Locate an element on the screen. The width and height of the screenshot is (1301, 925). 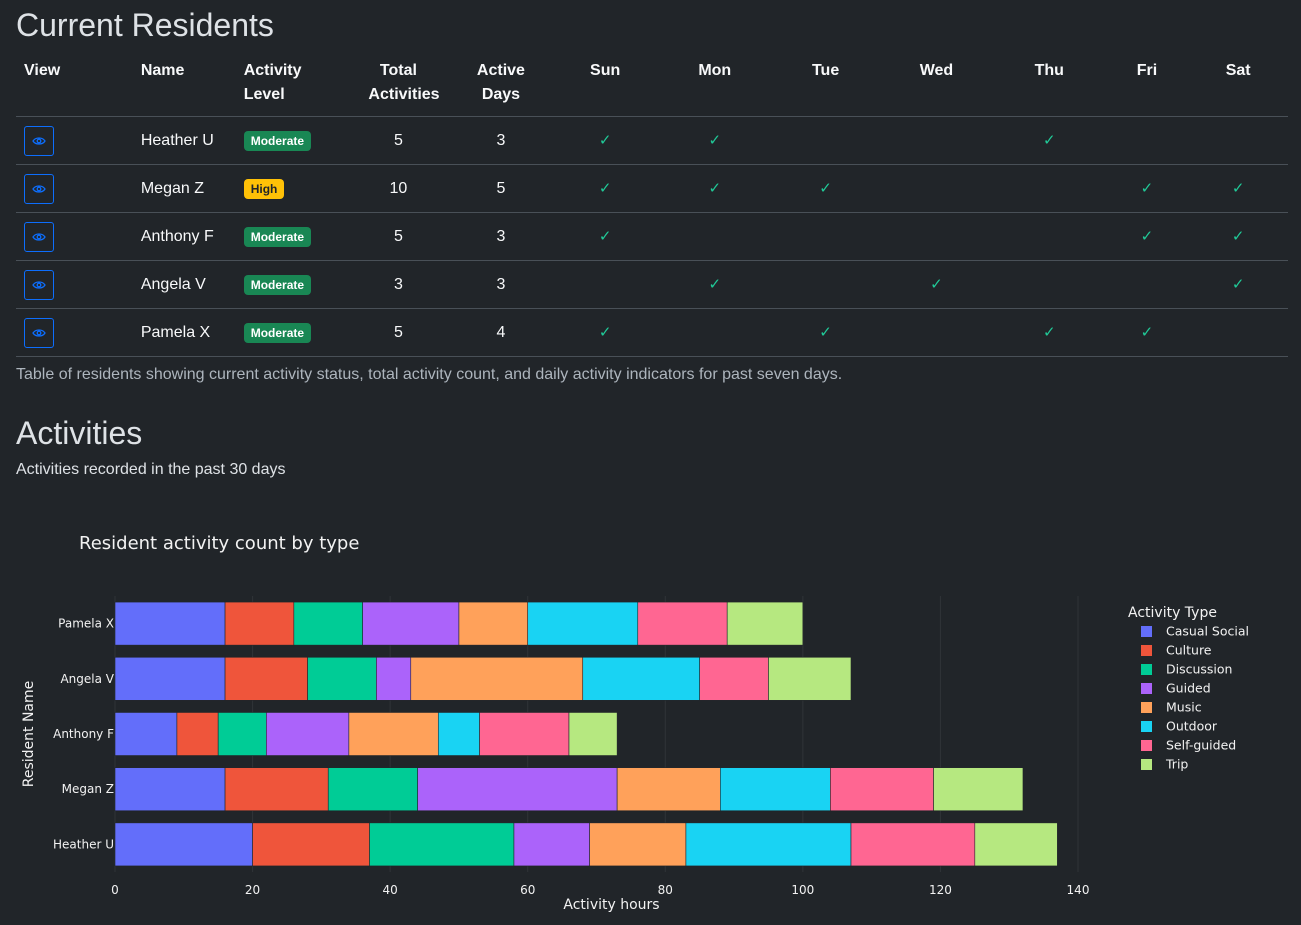
col-thu: Thu is located at coordinates (1049, 86).